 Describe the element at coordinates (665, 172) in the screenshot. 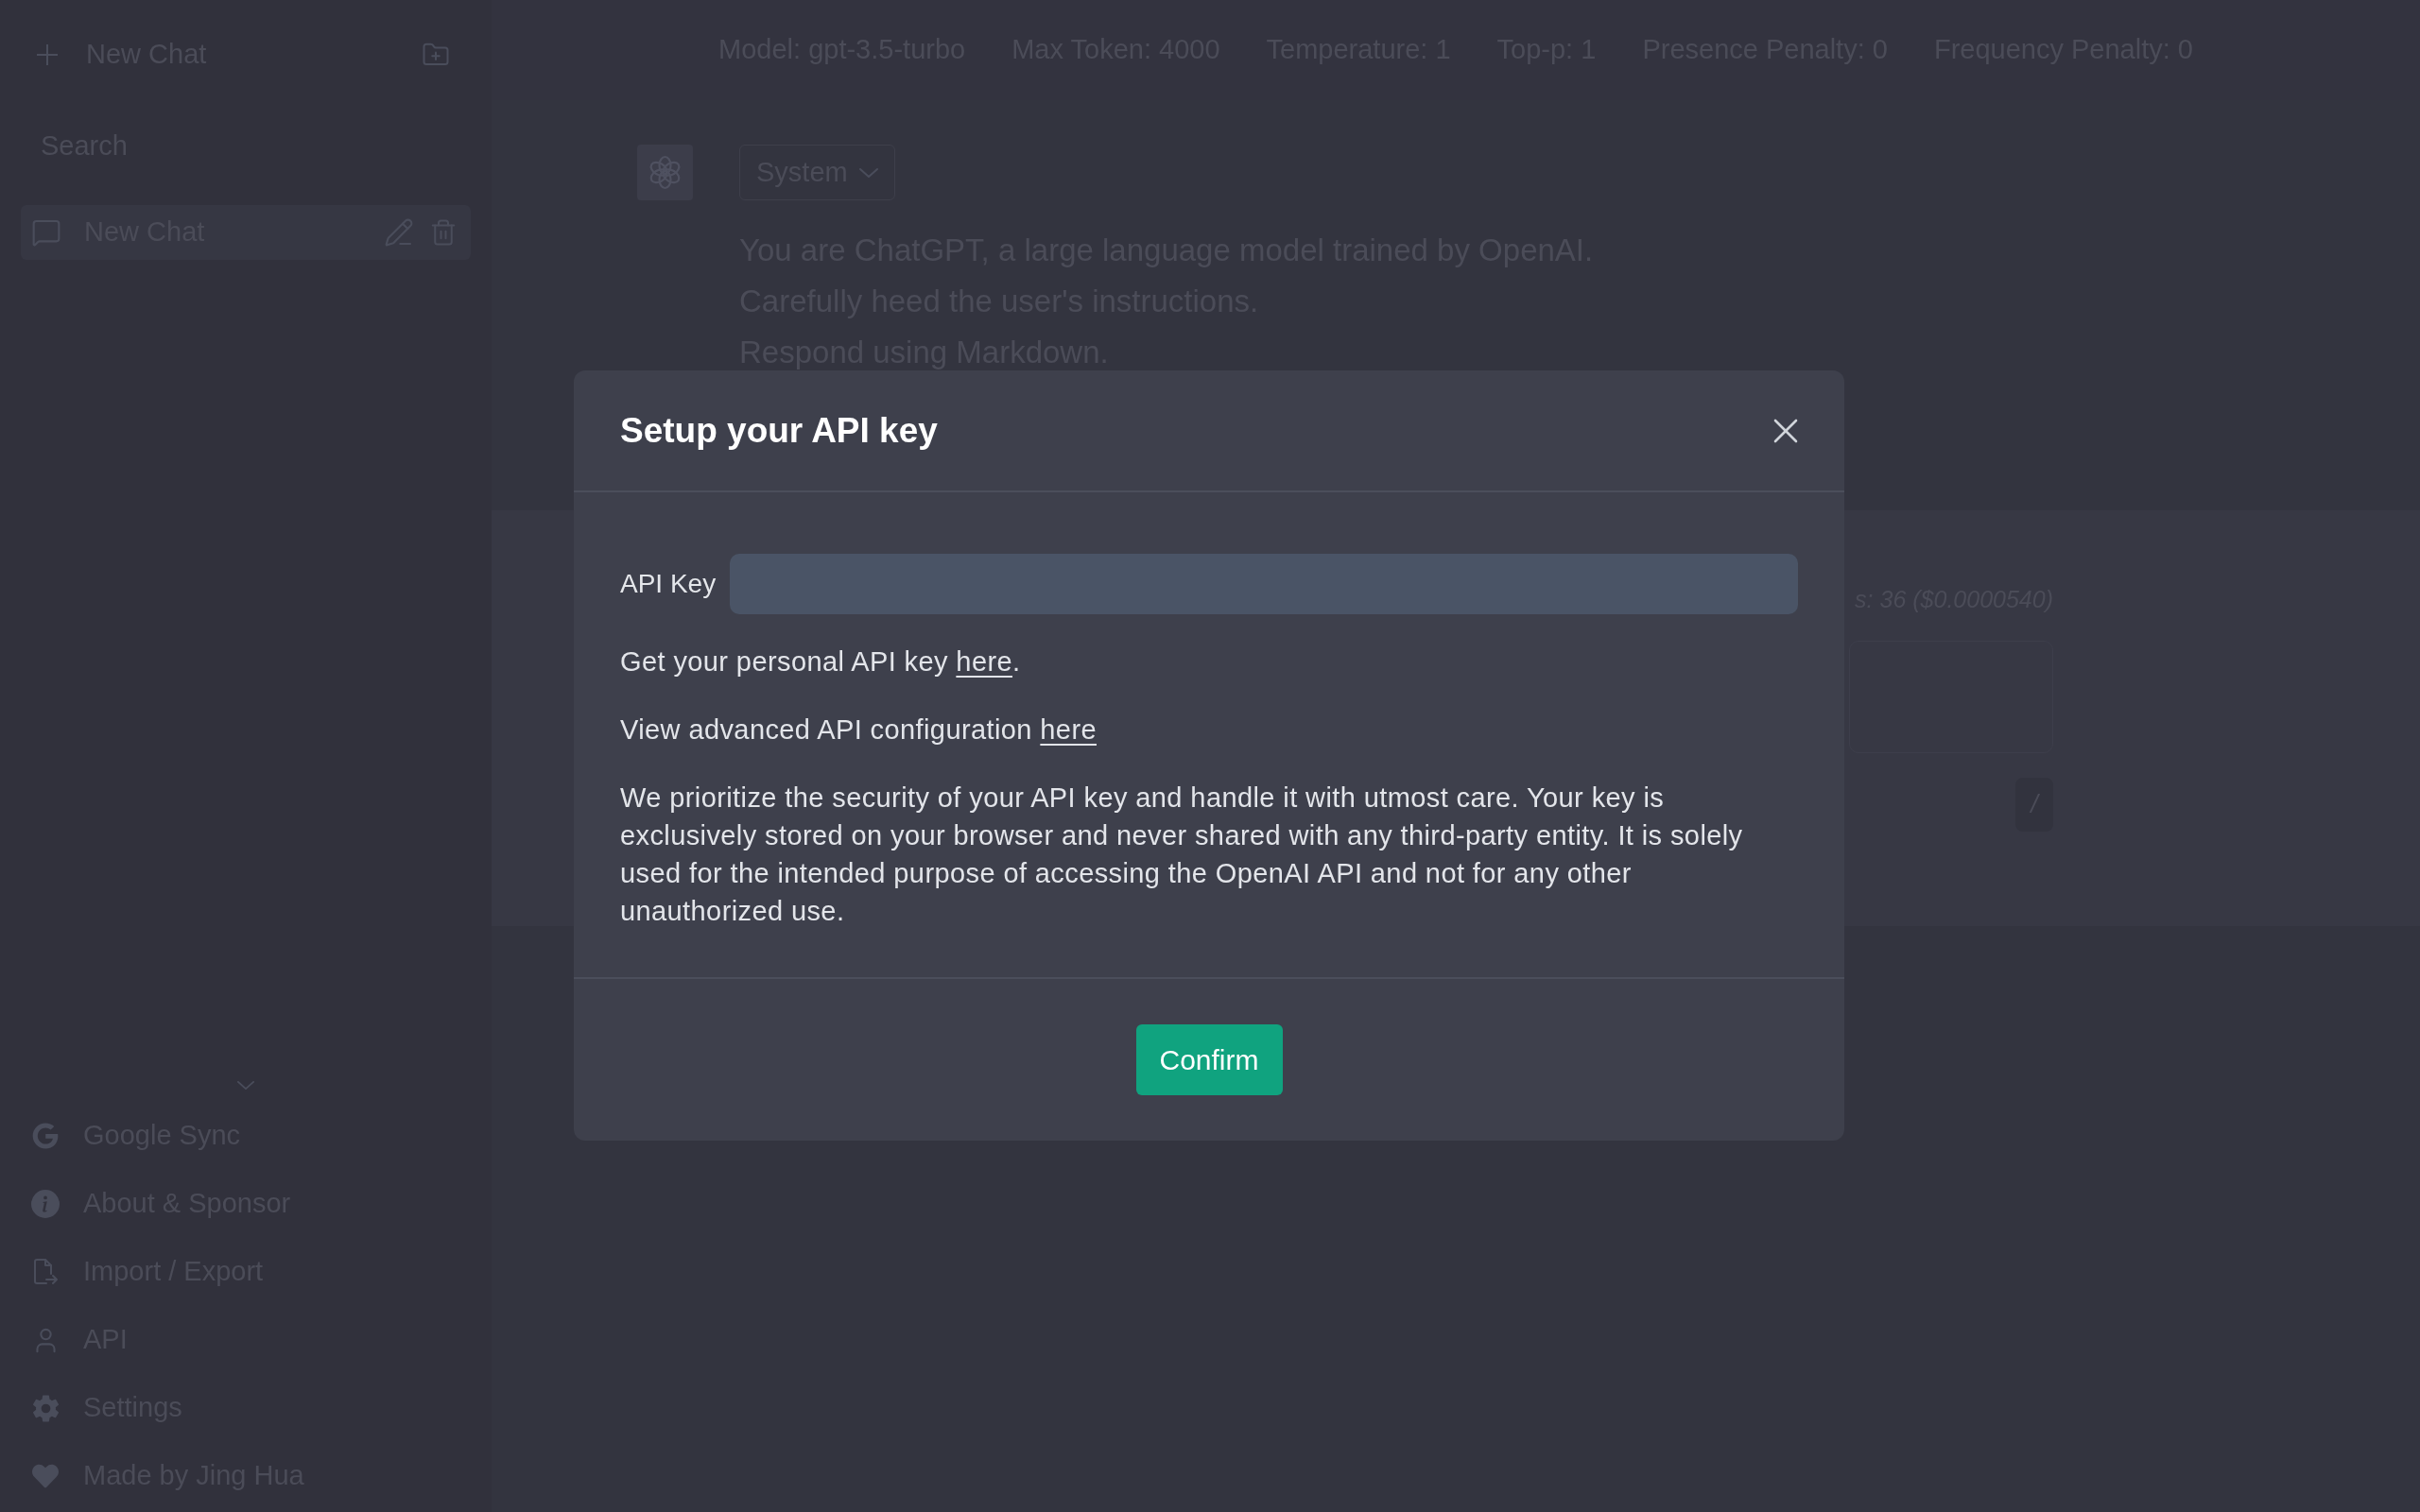

I see `knot-logo-avatar-icon` at that location.